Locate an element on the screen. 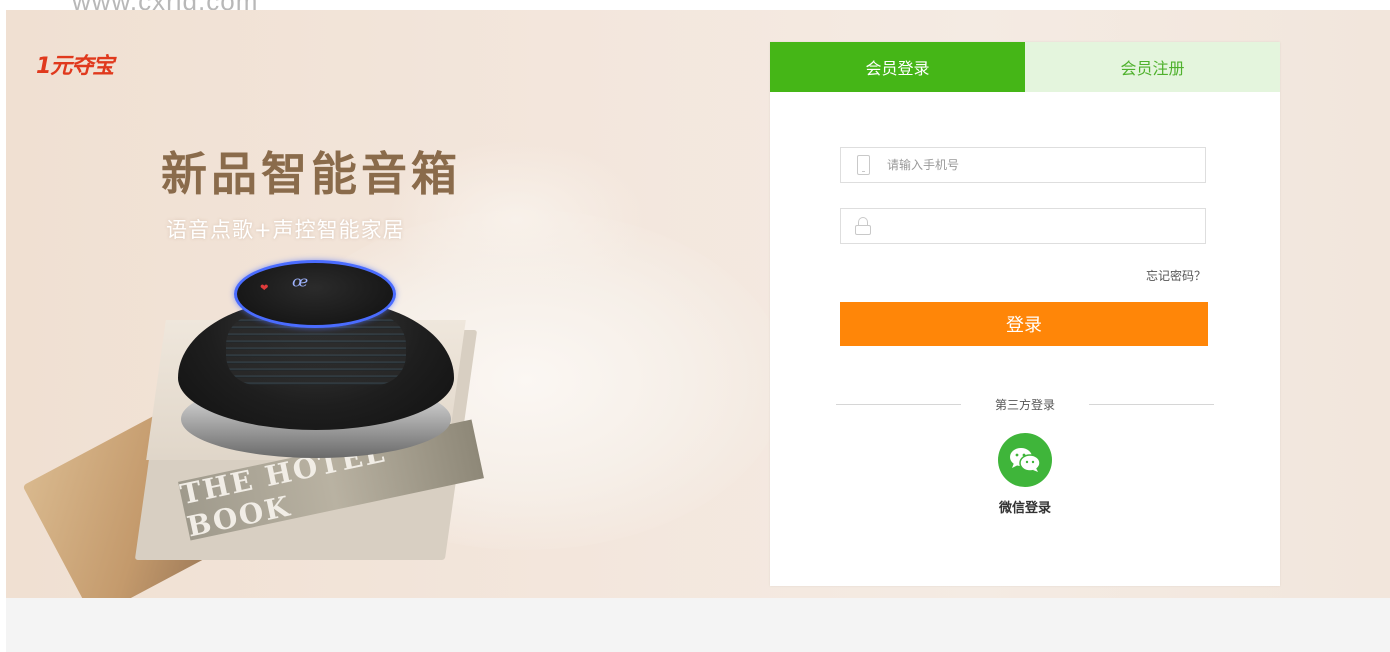 Image resolution: width=1390 pixels, height=652 pixels. footer-band is located at coordinates (698, 625).